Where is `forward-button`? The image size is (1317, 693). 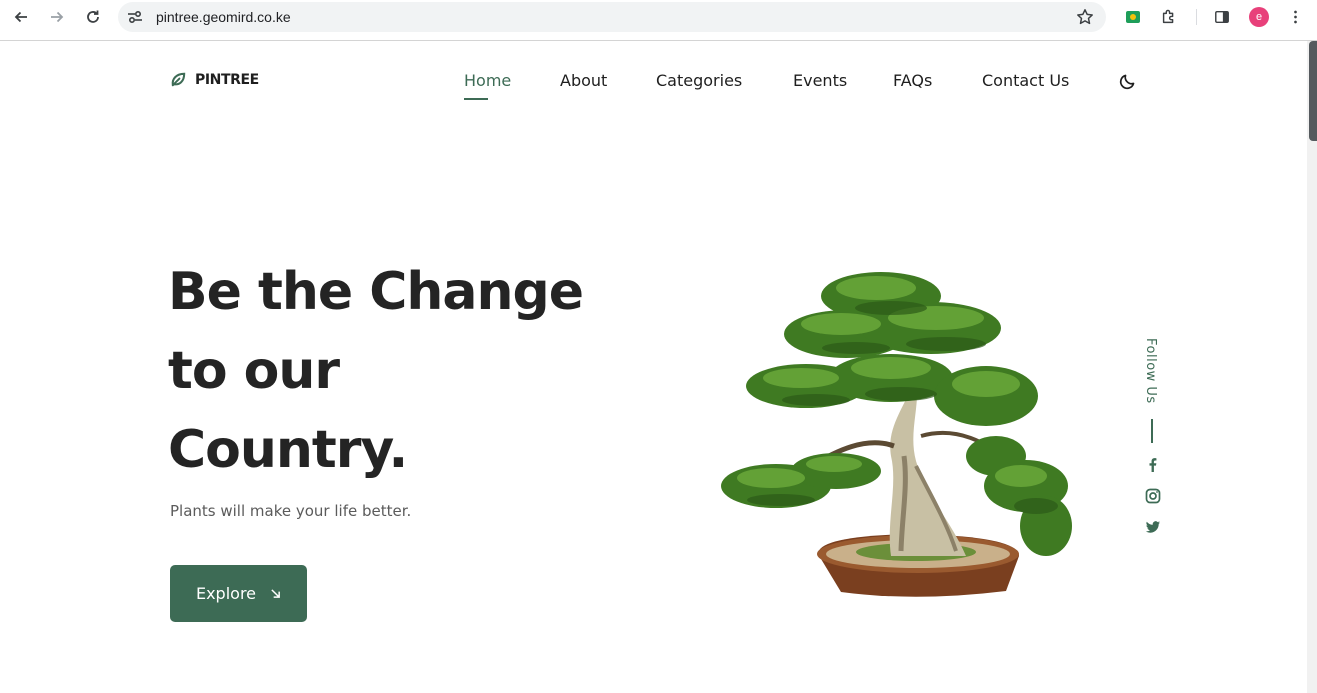 forward-button is located at coordinates (57, 17).